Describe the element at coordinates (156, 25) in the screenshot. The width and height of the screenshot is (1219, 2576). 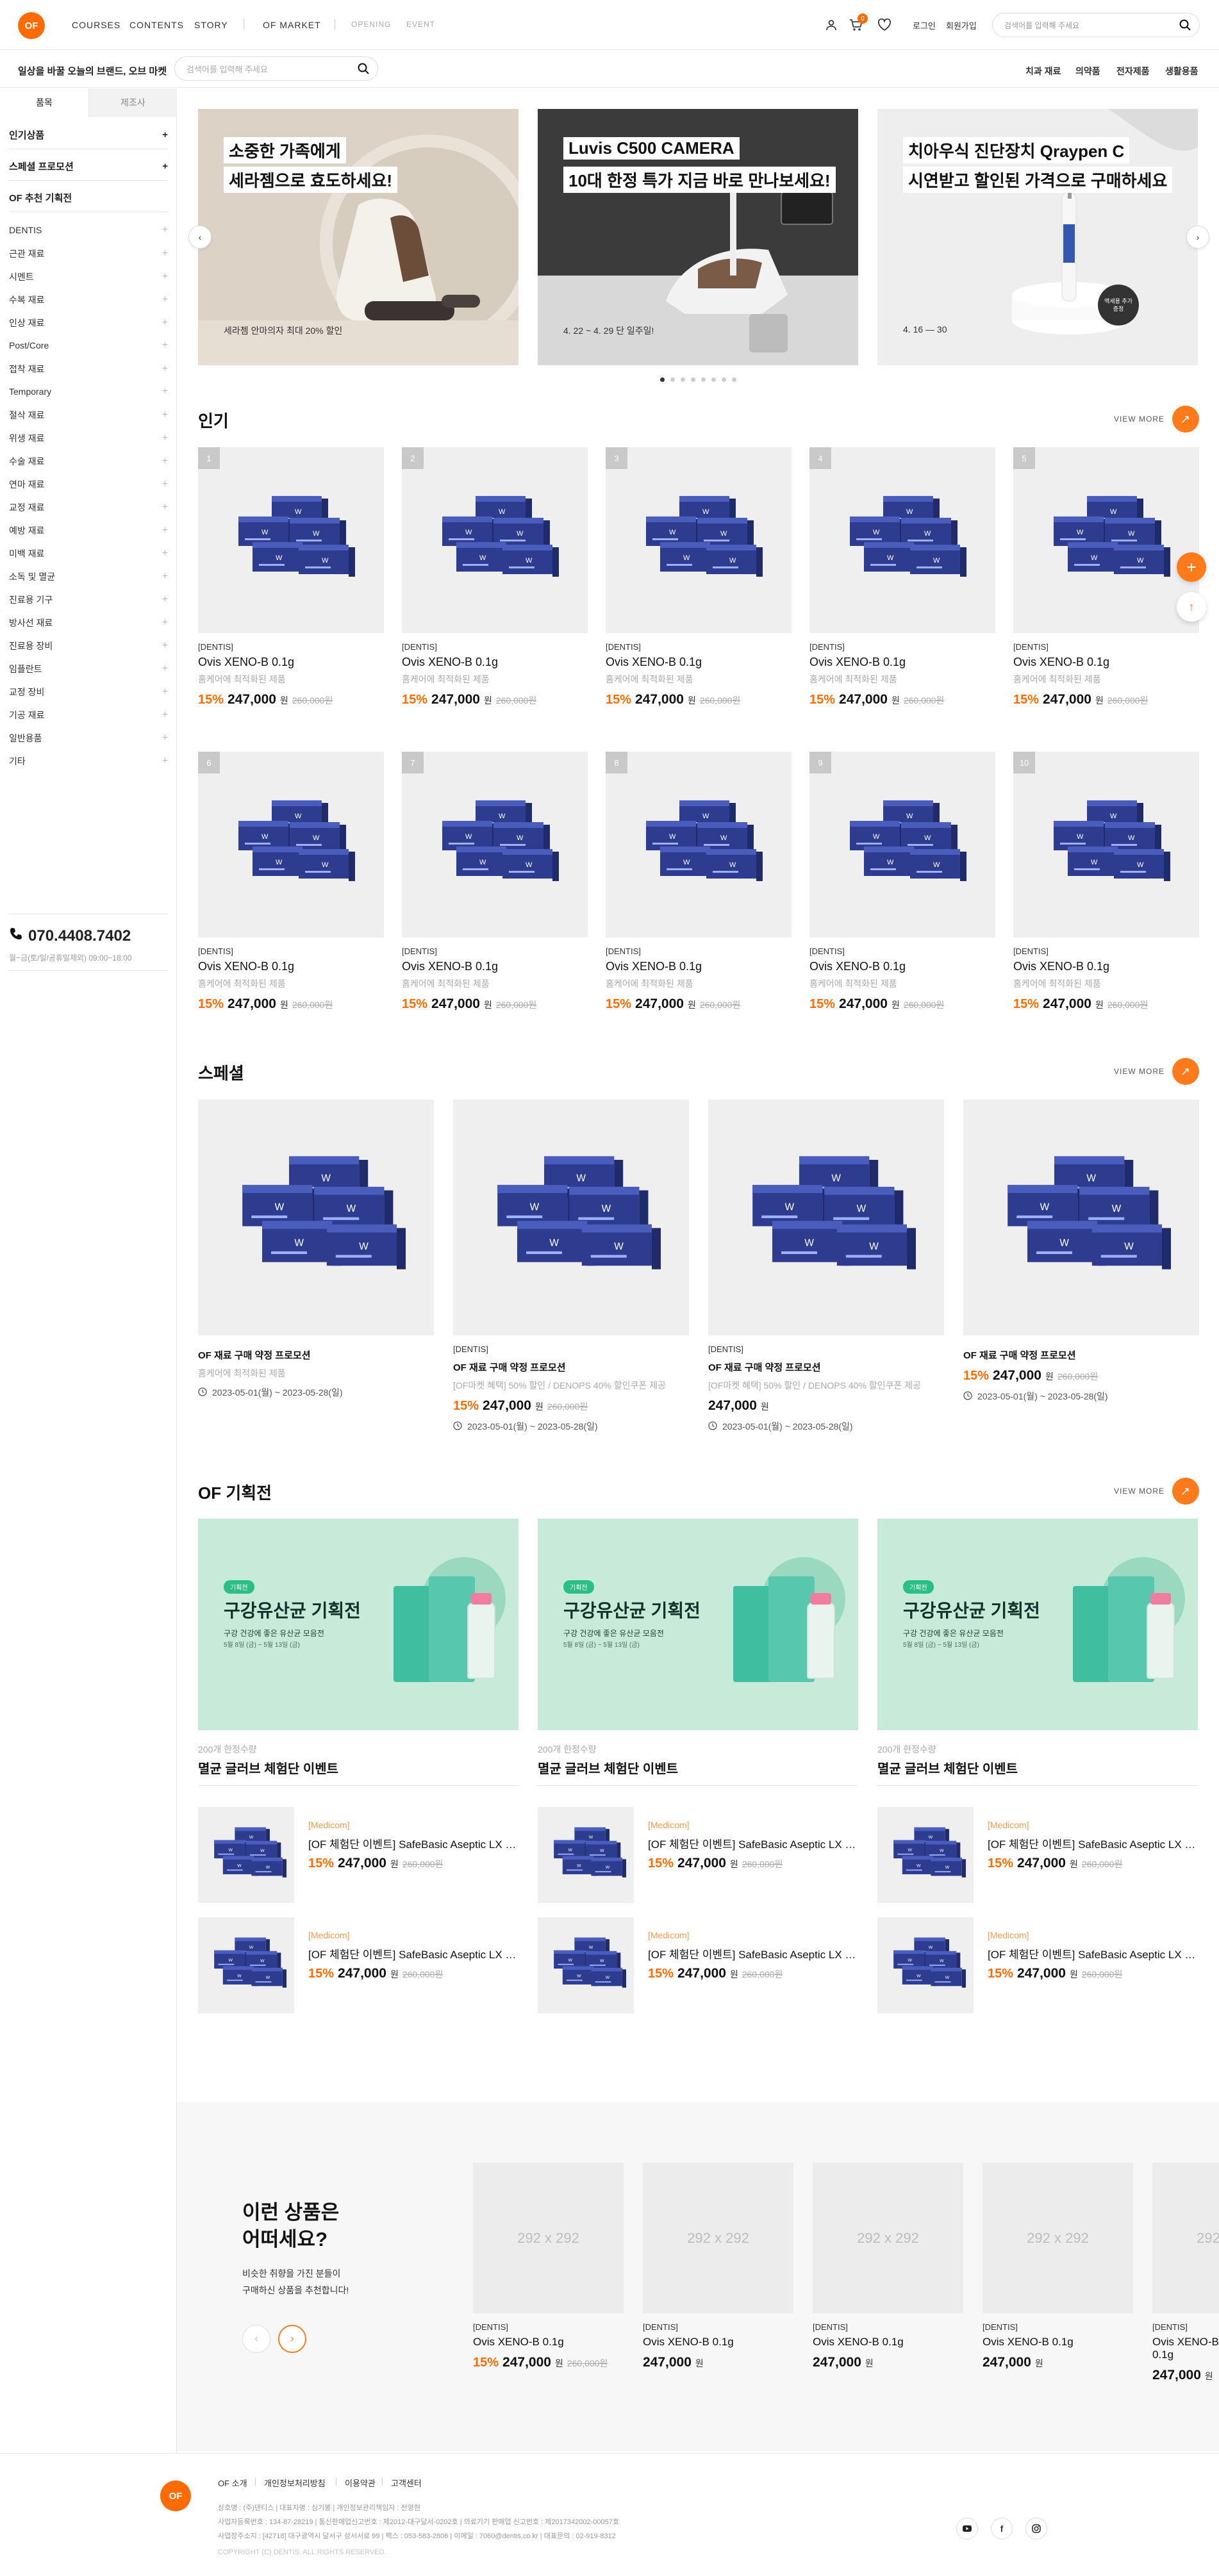
I see `nav-contents: CONTENTS` at that location.